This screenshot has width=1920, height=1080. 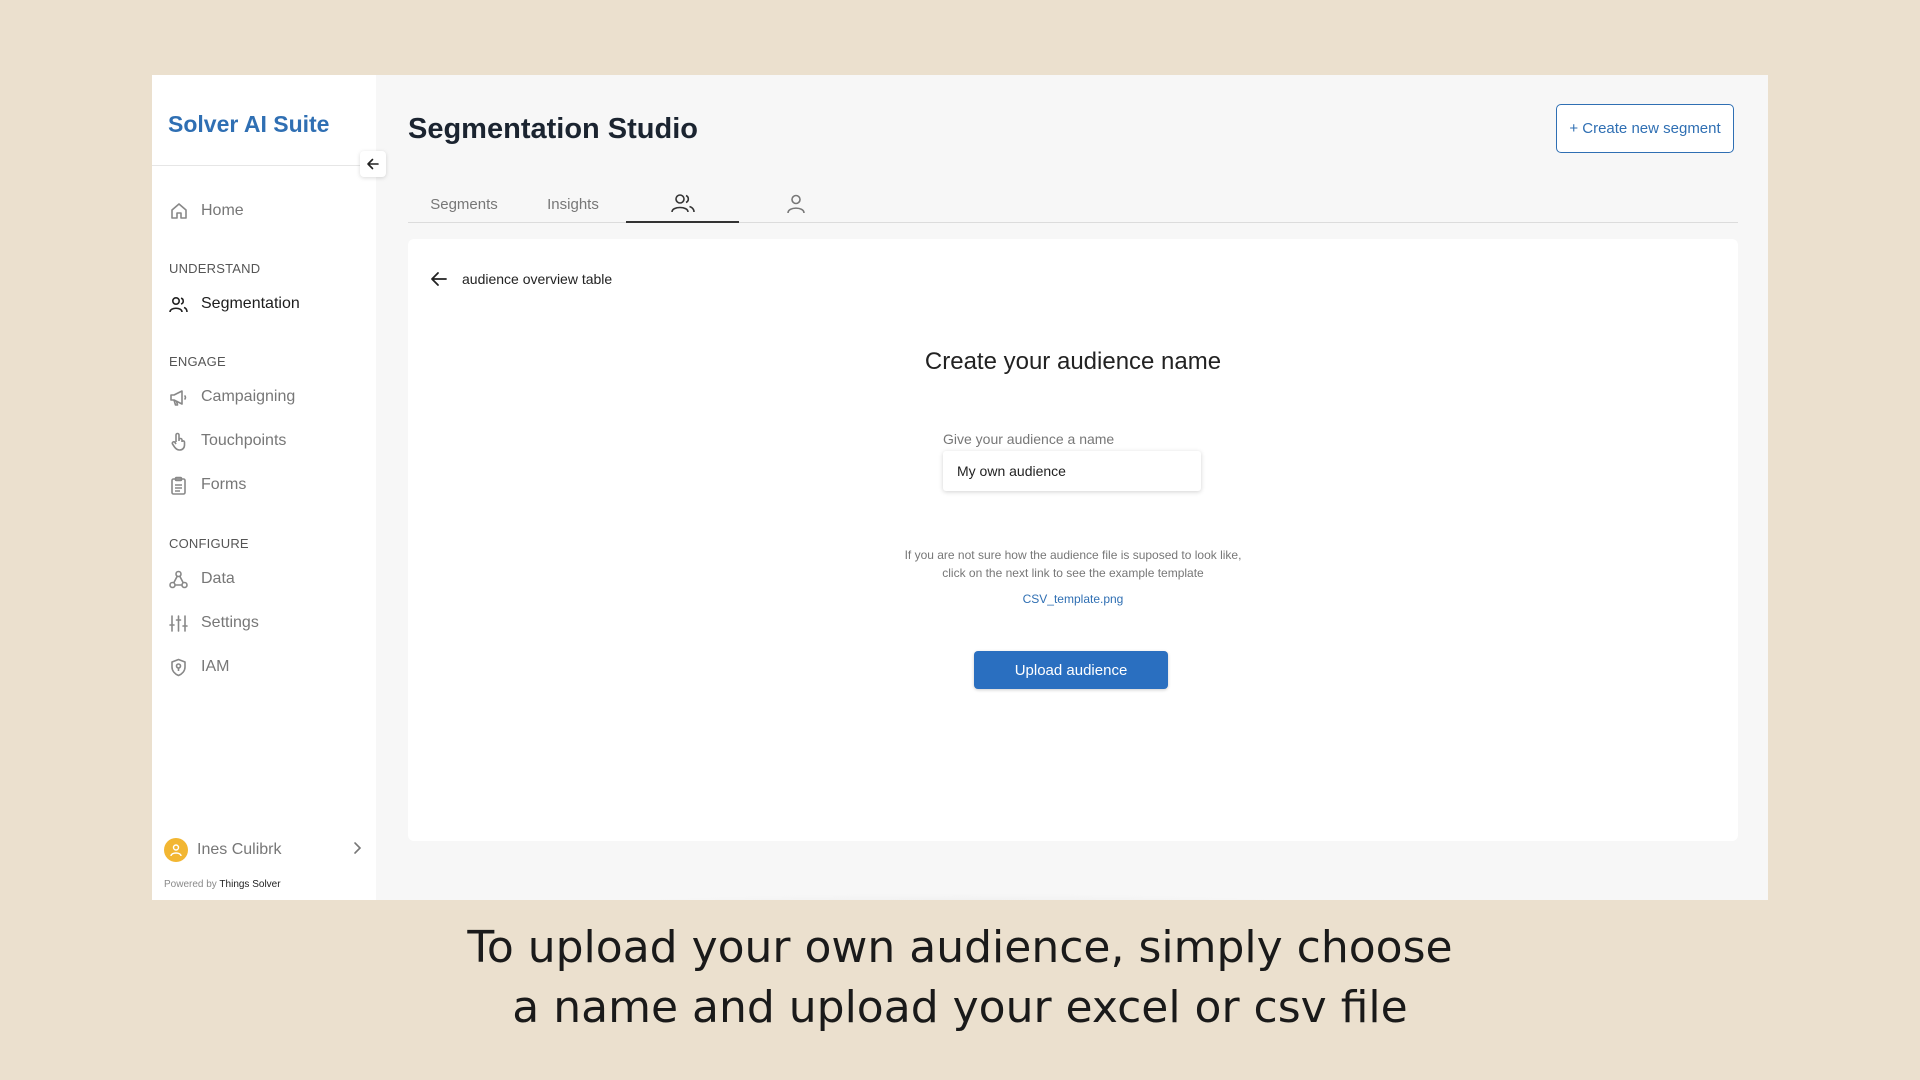 What do you see at coordinates (357, 850) in the screenshot?
I see `chevron-right-icon` at bounding box center [357, 850].